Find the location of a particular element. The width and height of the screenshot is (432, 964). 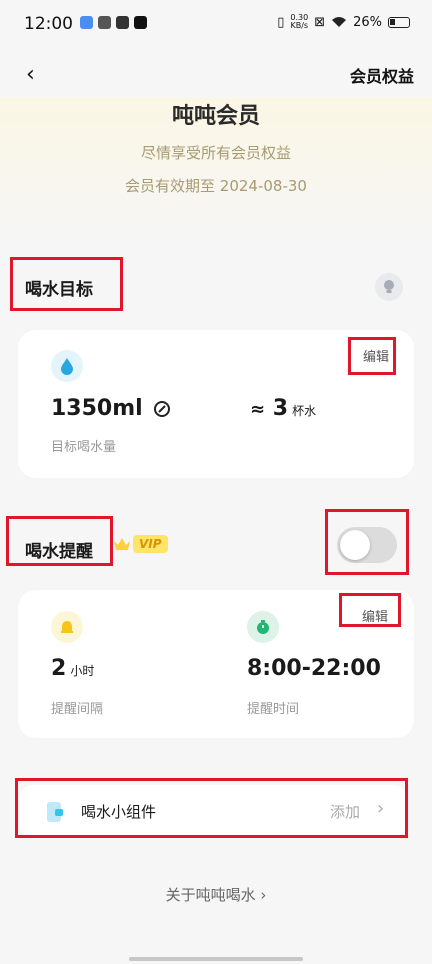

membership-title: 吨吨会员 is located at coordinates (215, 116).